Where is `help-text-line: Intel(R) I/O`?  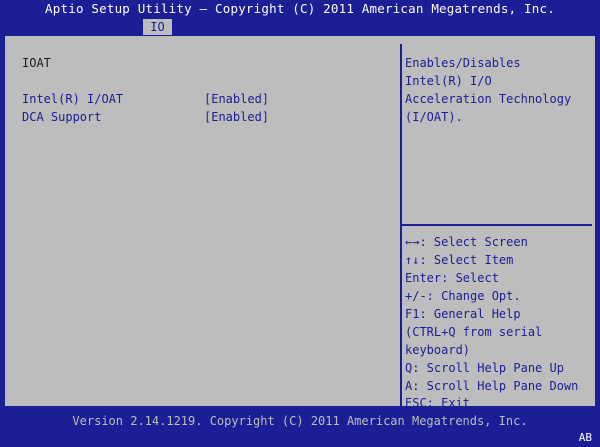 help-text-line: Intel(R) I/O is located at coordinates (448, 81).